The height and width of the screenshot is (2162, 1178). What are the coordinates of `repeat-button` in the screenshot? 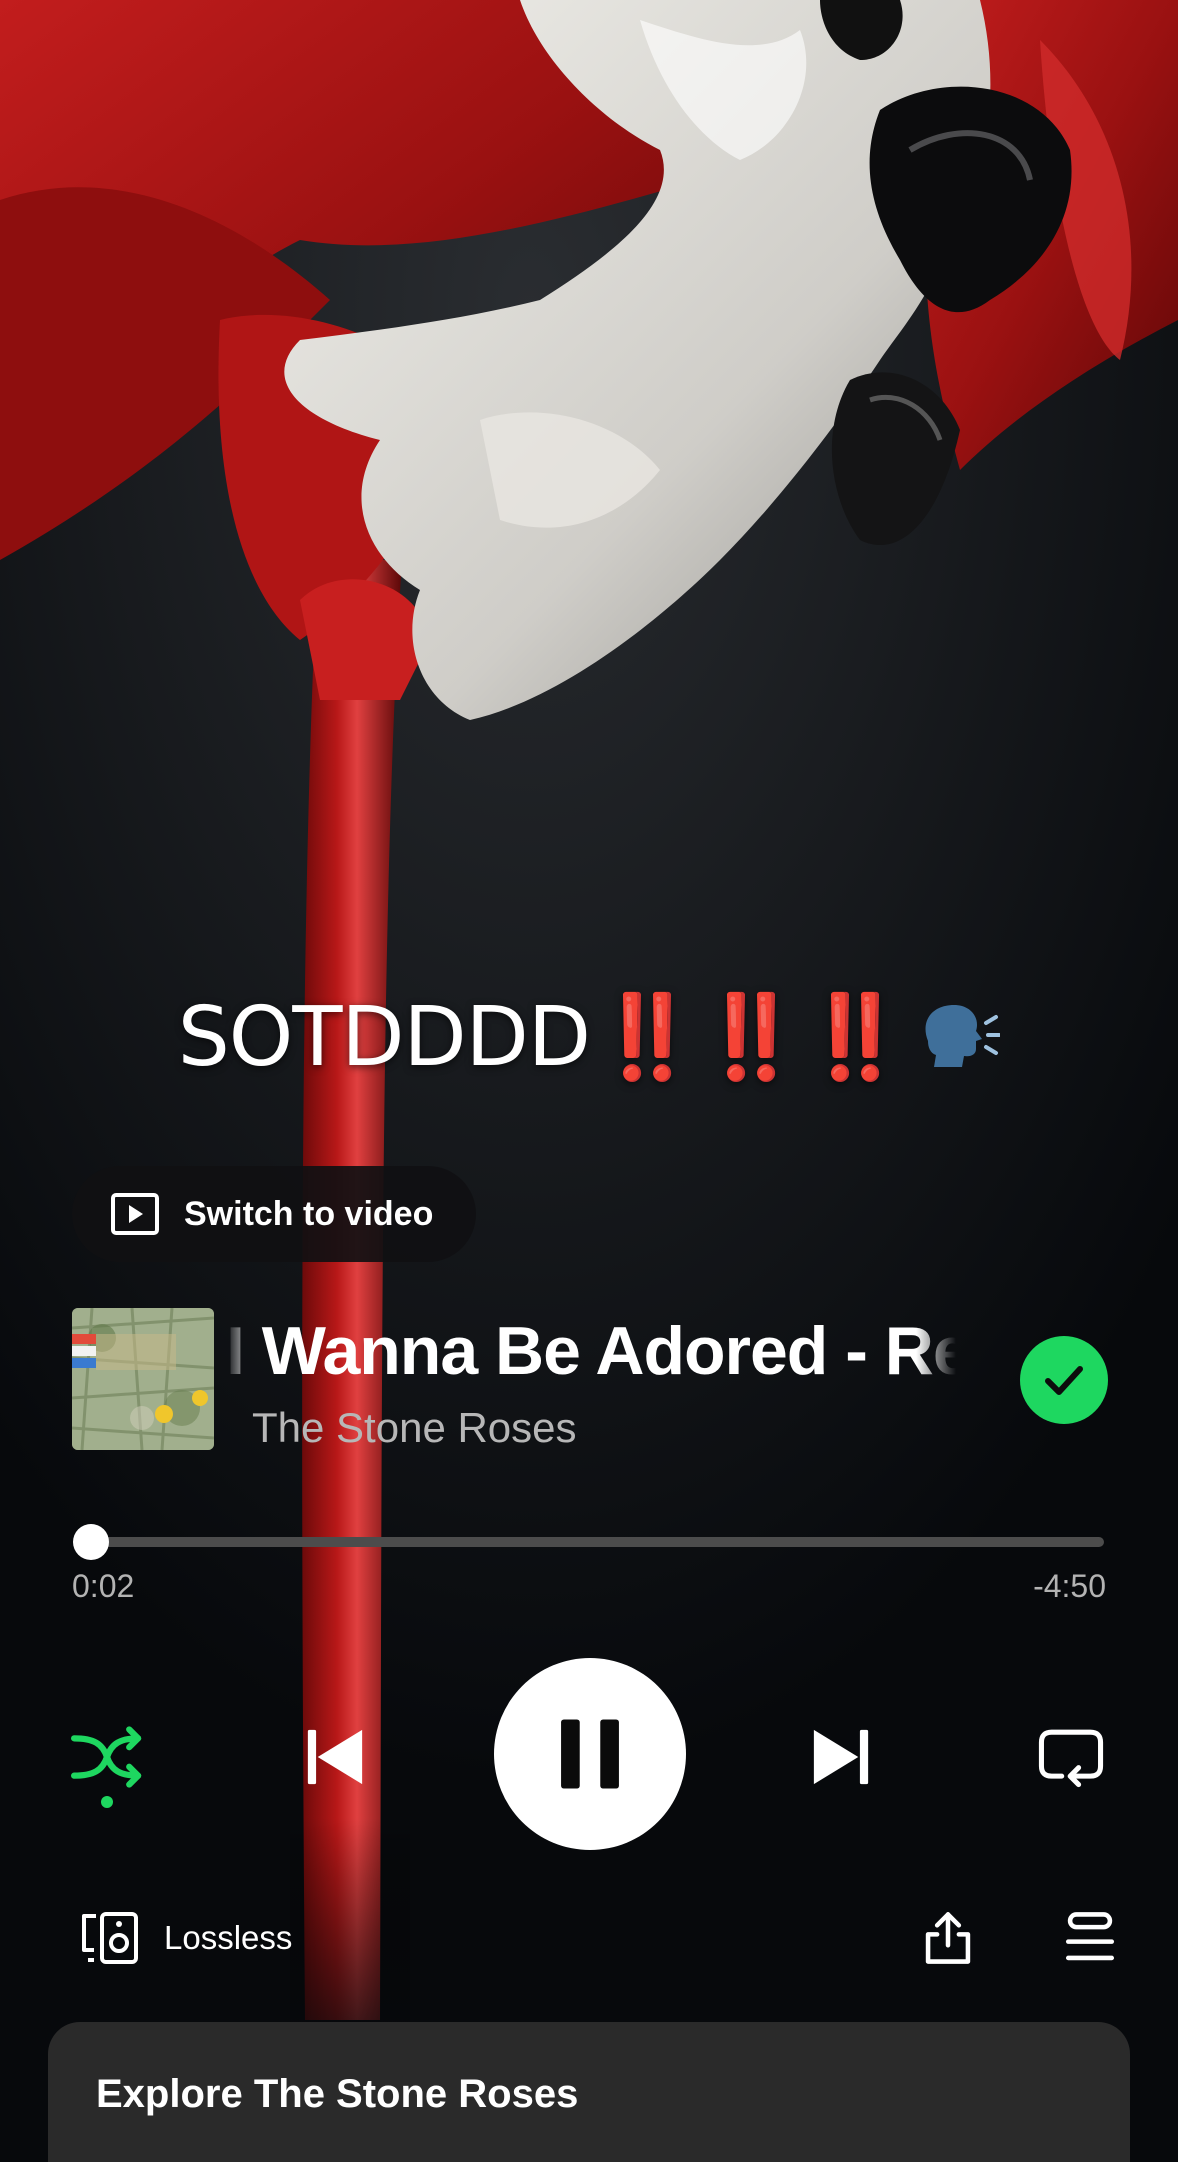 It's located at (1071, 1755).